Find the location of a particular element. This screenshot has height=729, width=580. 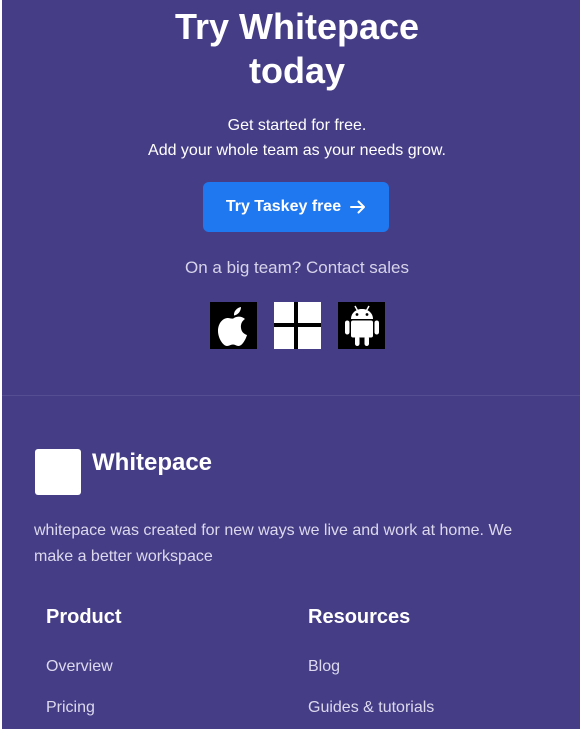

brand-logo is located at coordinates (58, 472).